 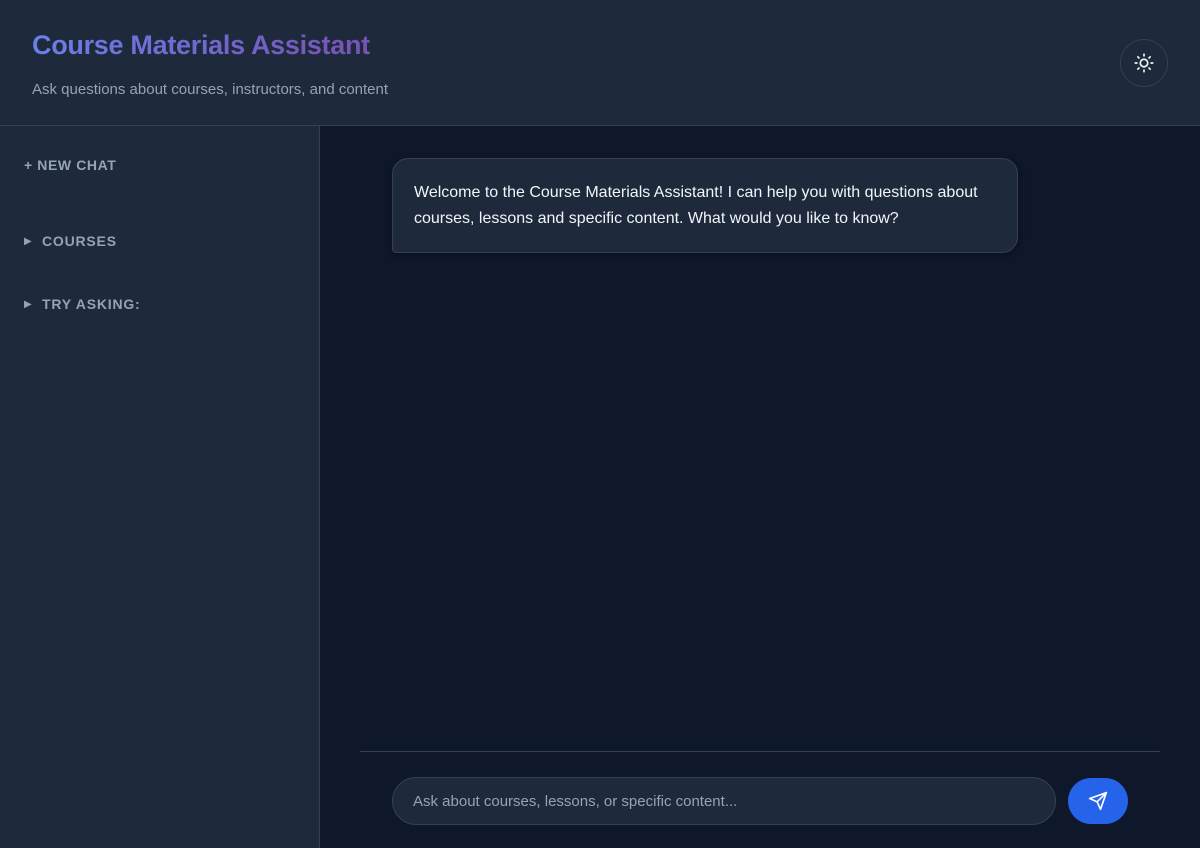 I want to click on sidebar-section-try-asking: ▶ TRY ASKING:, so click(x=82, y=304).